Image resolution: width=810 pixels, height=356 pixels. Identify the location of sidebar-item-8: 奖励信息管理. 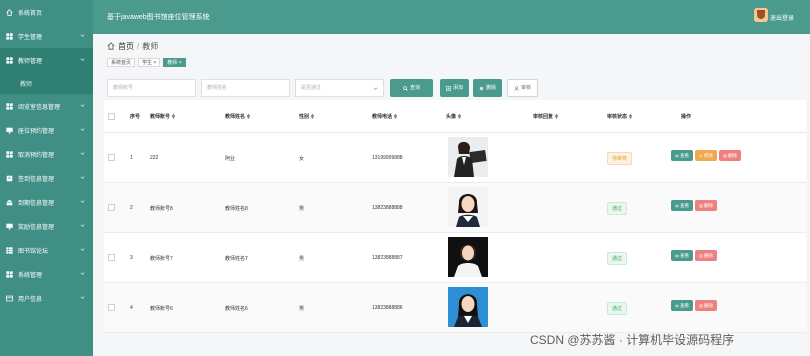
(46, 226).